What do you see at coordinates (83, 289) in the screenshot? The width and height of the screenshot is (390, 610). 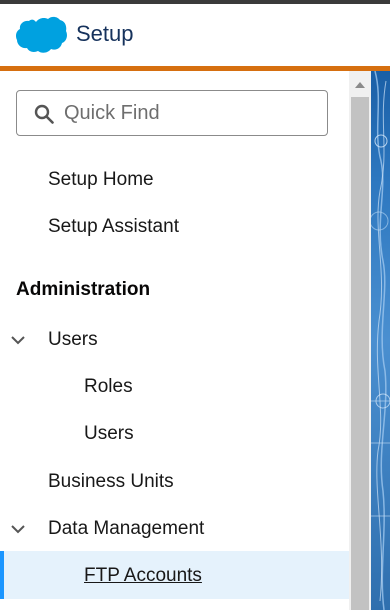 I see `section-heading-administration: Administration` at bounding box center [83, 289].